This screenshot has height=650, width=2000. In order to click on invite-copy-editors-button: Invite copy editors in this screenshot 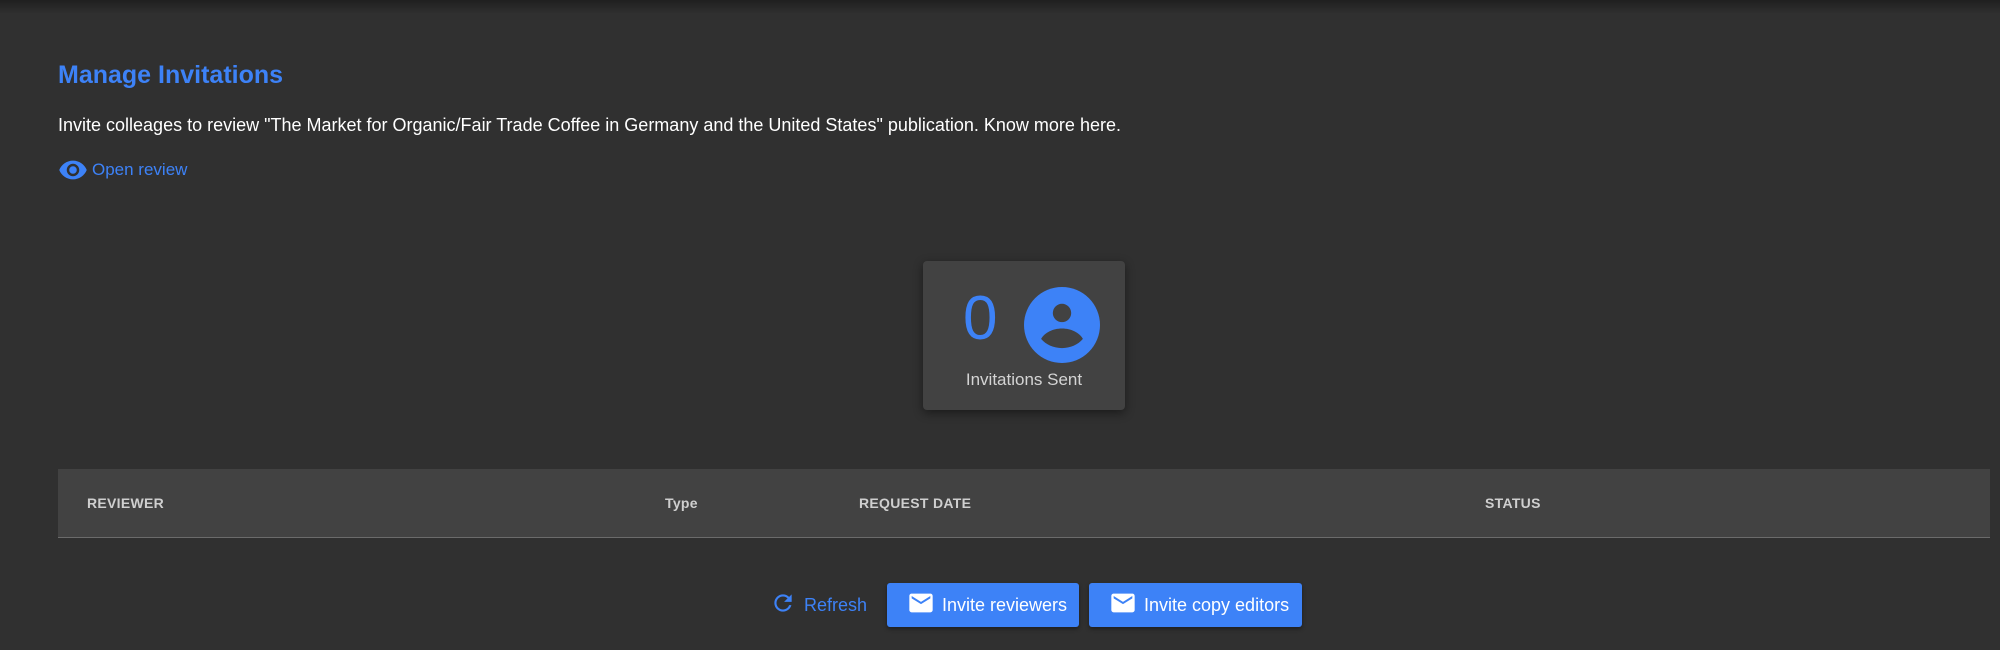, I will do `click(1195, 605)`.